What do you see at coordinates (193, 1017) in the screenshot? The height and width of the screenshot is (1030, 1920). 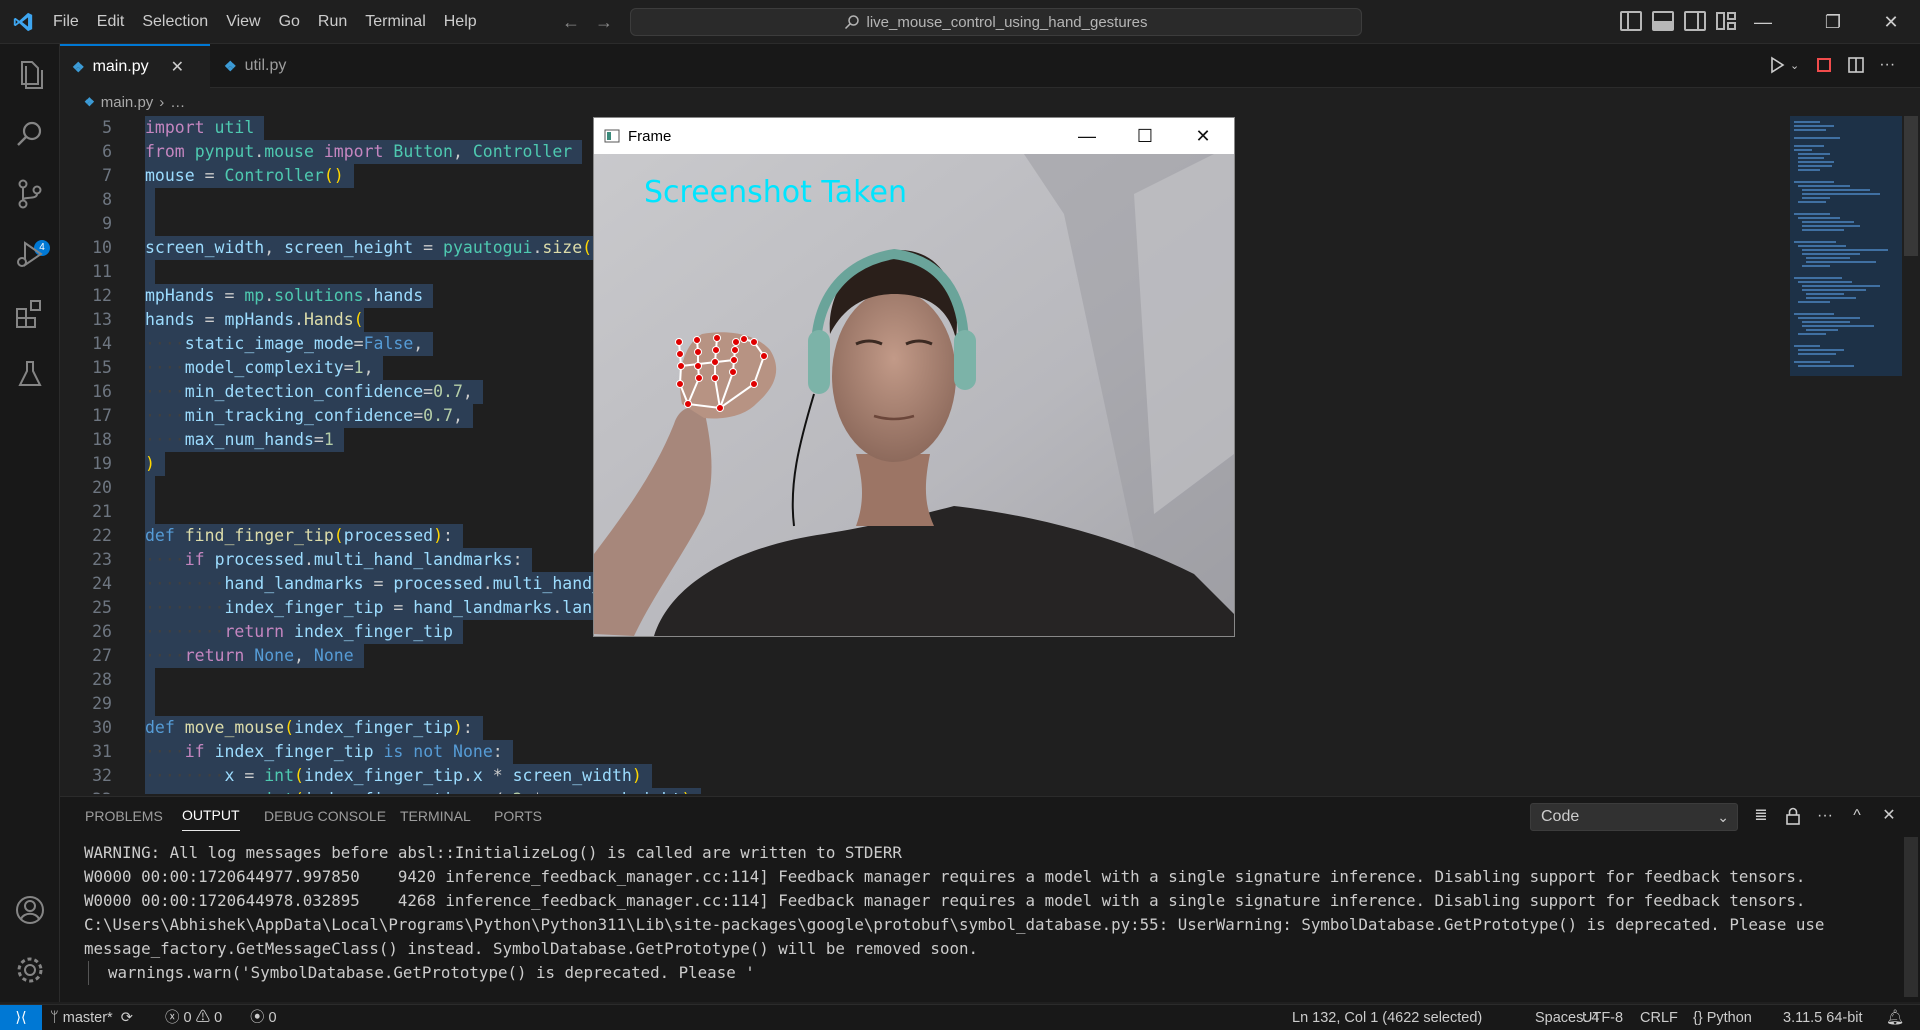 I see `problems-count: ⓧ 0 ⚠ 0` at bounding box center [193, 1017].